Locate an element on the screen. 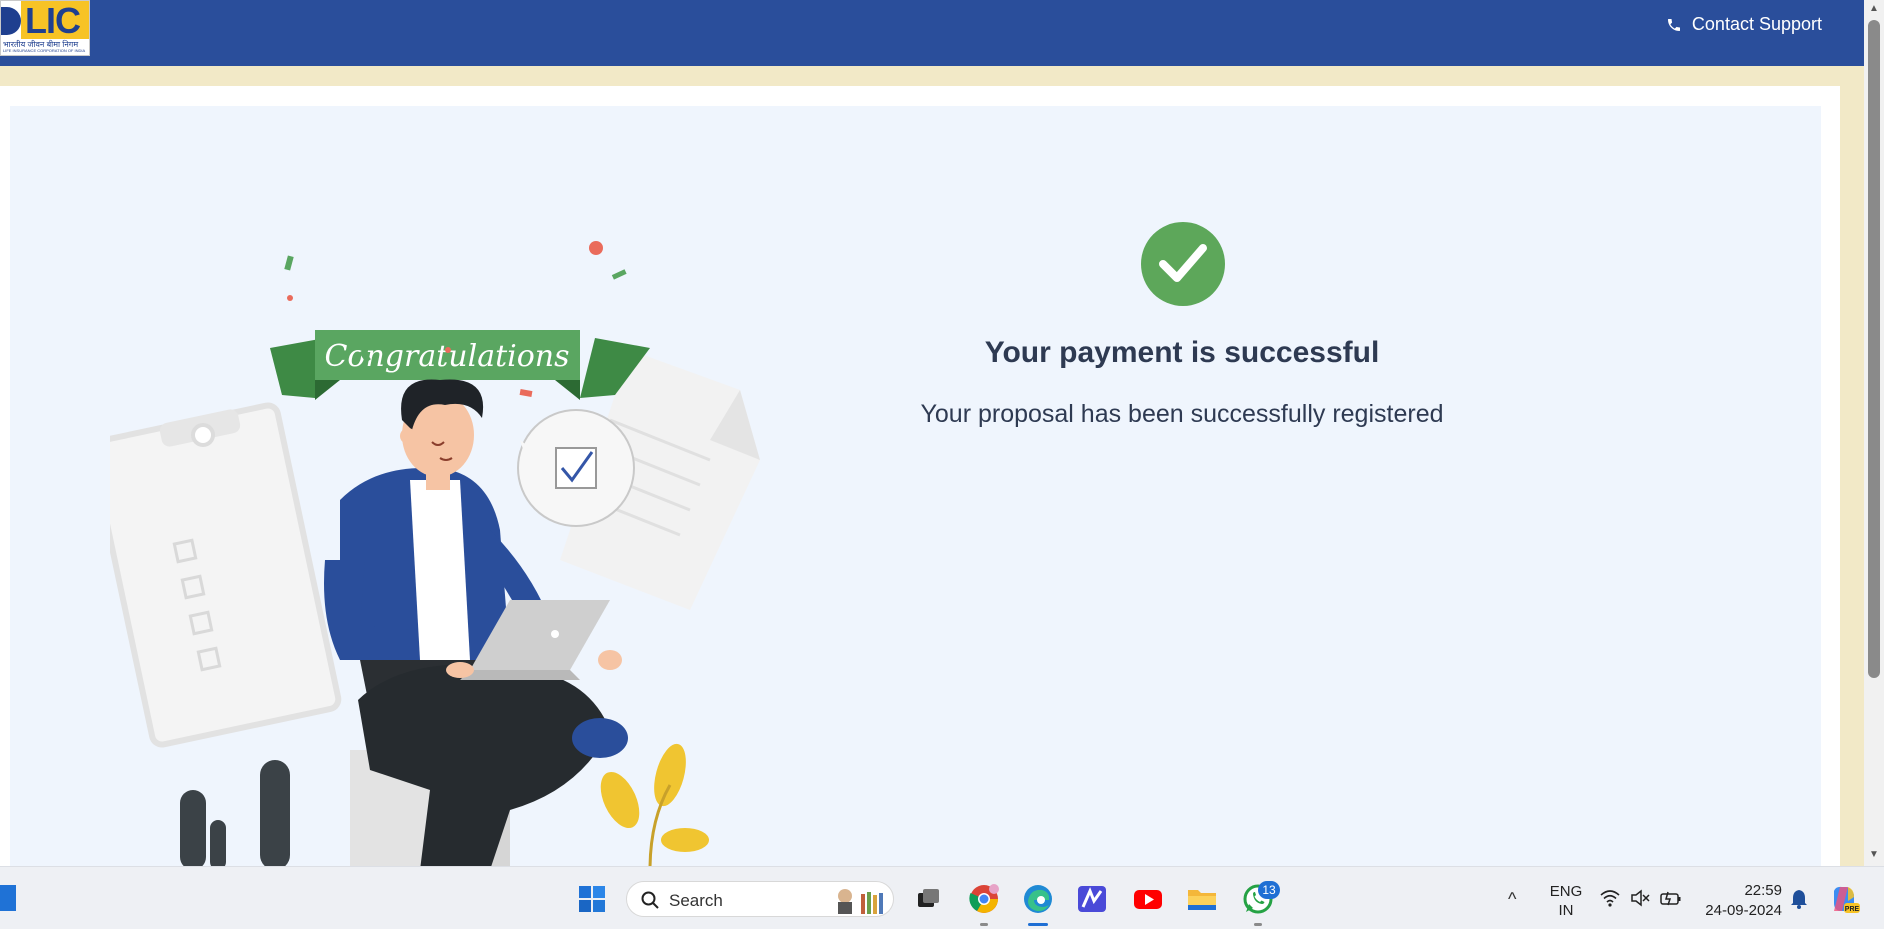  widgets-icon is located at coordinates (8, 898).